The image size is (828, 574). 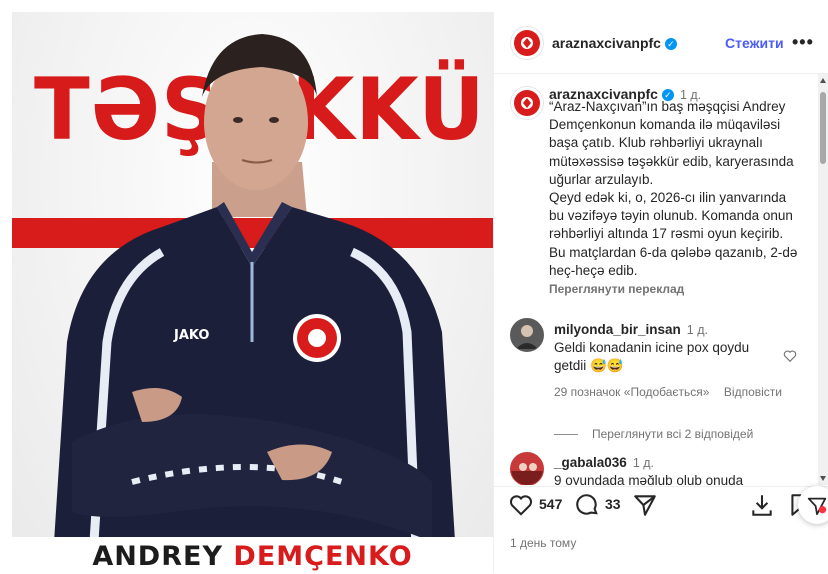 What do you see at coordinates (543, 543) in the screenshot?
I see `posted-time: 1 день тому` at bounding box center [543, 543].